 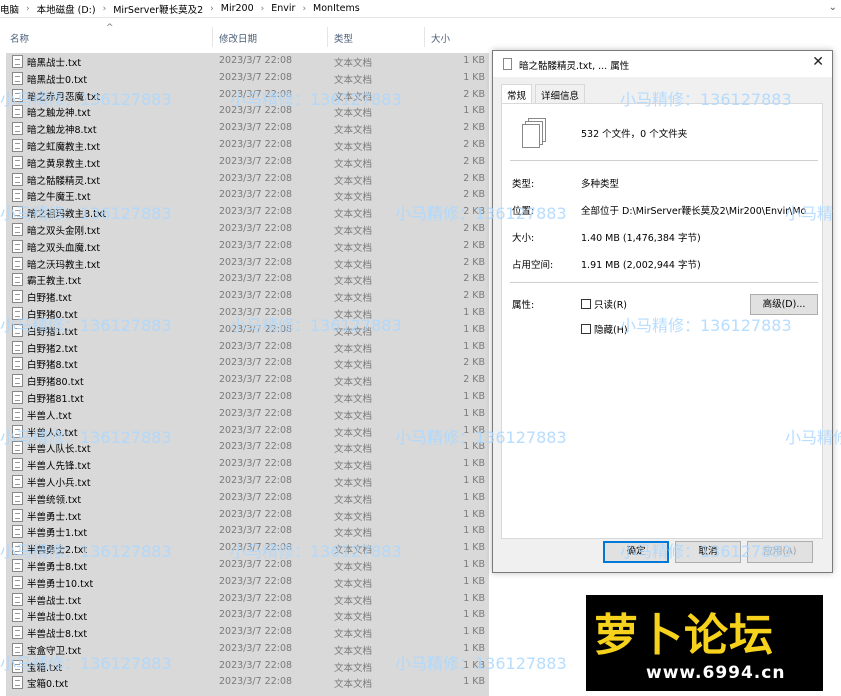 I want to click on hidden-label: 隐藏(H), so click(x=611, y=329).